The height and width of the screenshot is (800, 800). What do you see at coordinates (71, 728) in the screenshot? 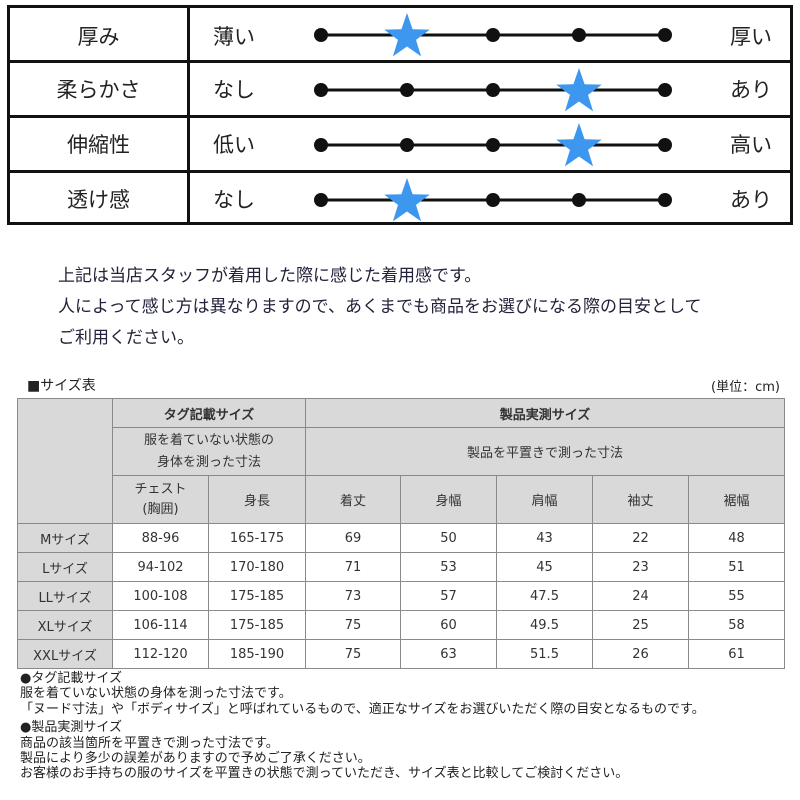
I see `footnote-heading: ●製品実測サイズ` at bounding box center [71, 728].